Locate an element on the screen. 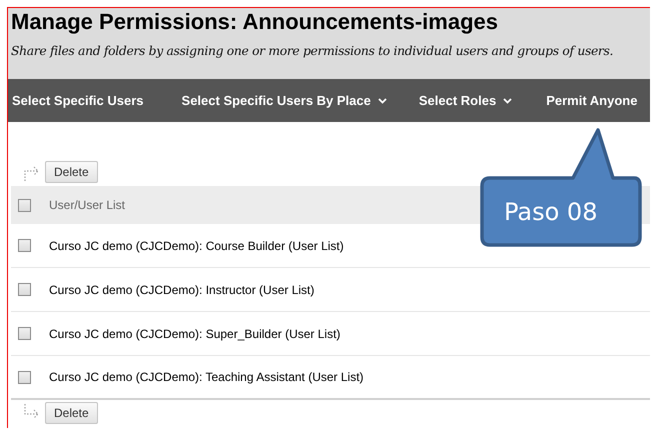 The image size is (651, 429). callout-text: Paso 08 is located at coordinates (551, 212).